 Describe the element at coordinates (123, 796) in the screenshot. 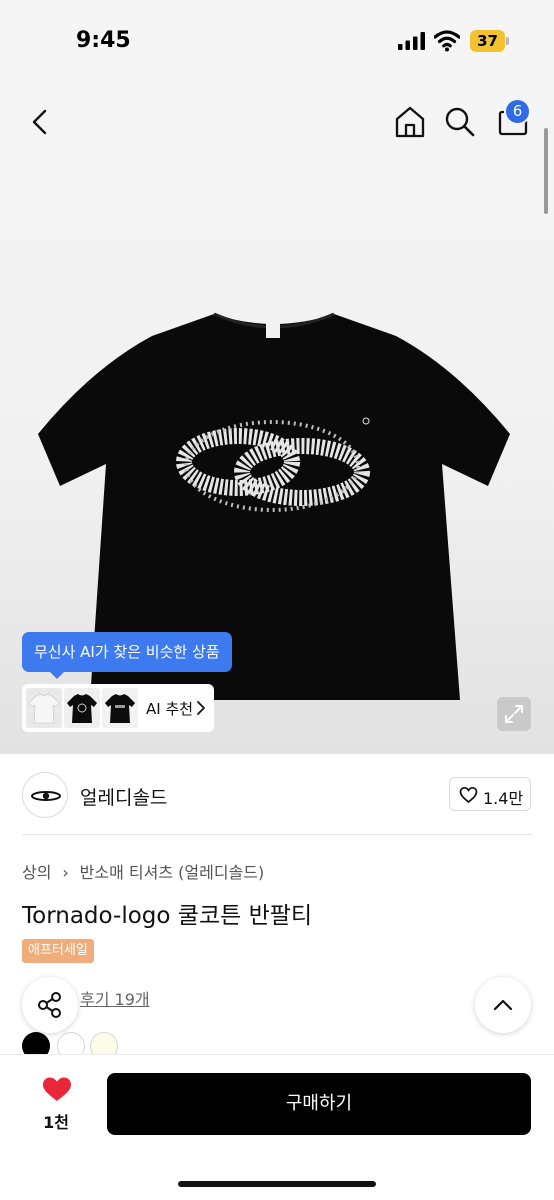

I see `brand-name: 얼레디솔드` at that location.